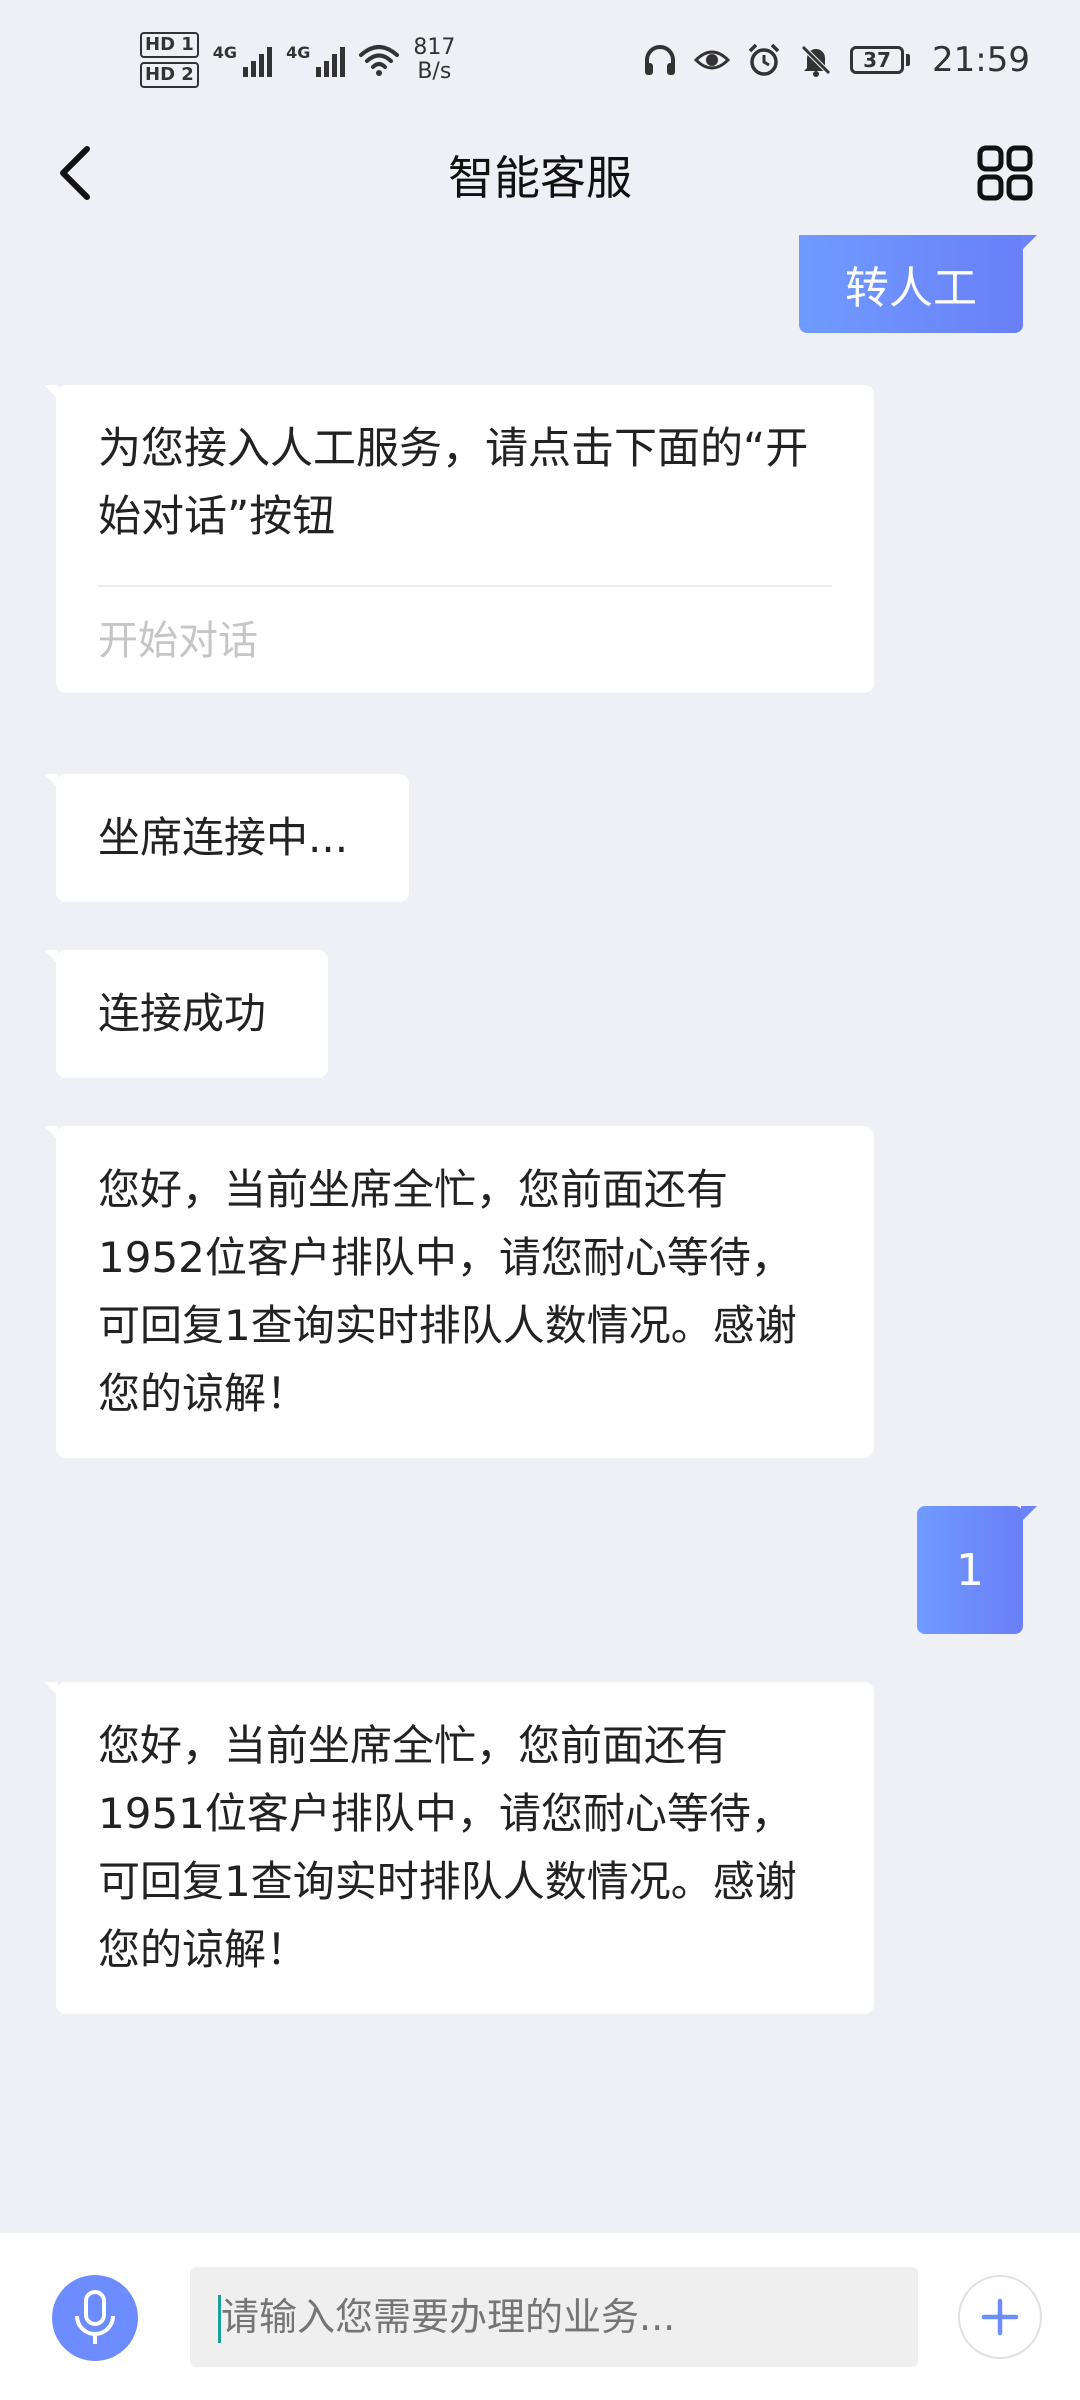  What do you see at coordinates (169, 60) in the screenshot?
I see `hd-indicators: HD 1 HD 2` at bounding box center [169, 60].